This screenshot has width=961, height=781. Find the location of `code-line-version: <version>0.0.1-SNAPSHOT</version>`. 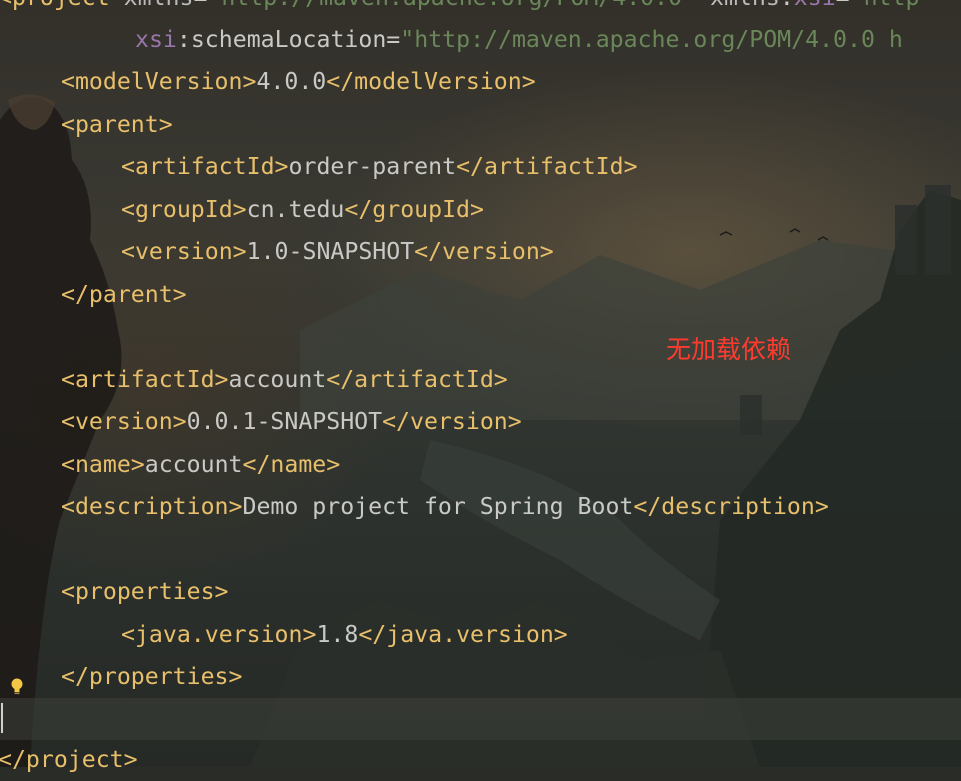

code-line-version: <version>0.0.1-SNAPSHOT</version> is located at coordinates (291, 422).